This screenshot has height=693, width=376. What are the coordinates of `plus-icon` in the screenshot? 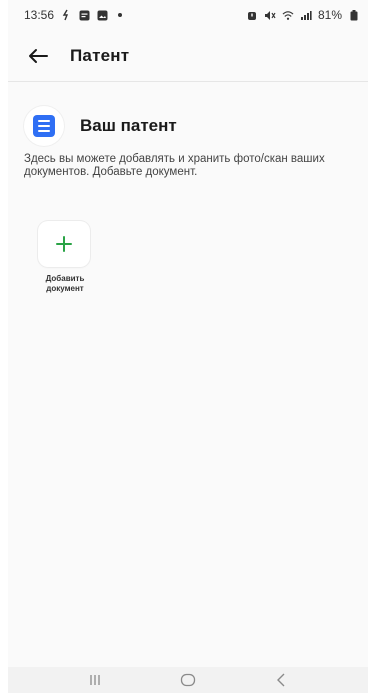 It's located at (64, 244).